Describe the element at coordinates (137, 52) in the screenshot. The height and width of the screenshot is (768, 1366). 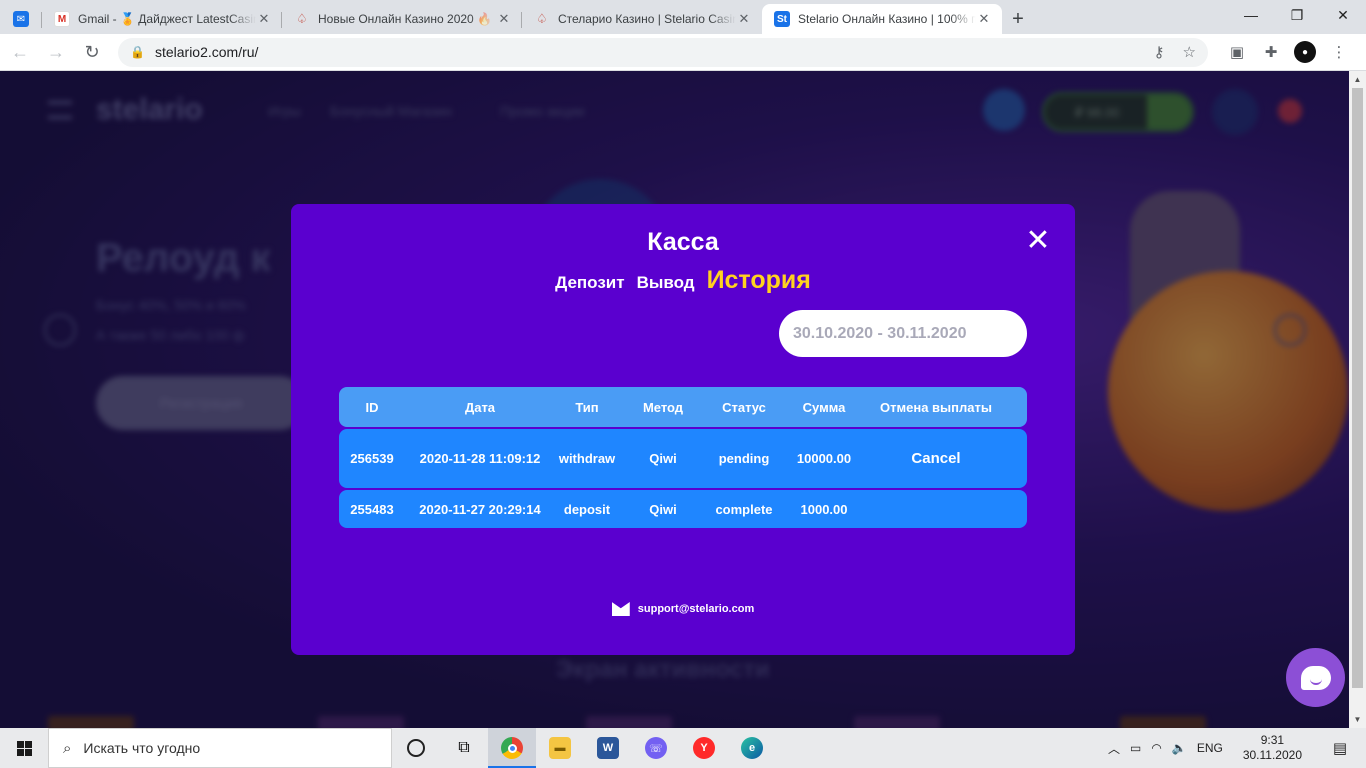
I see `lock-icon: 🔒` at that location.